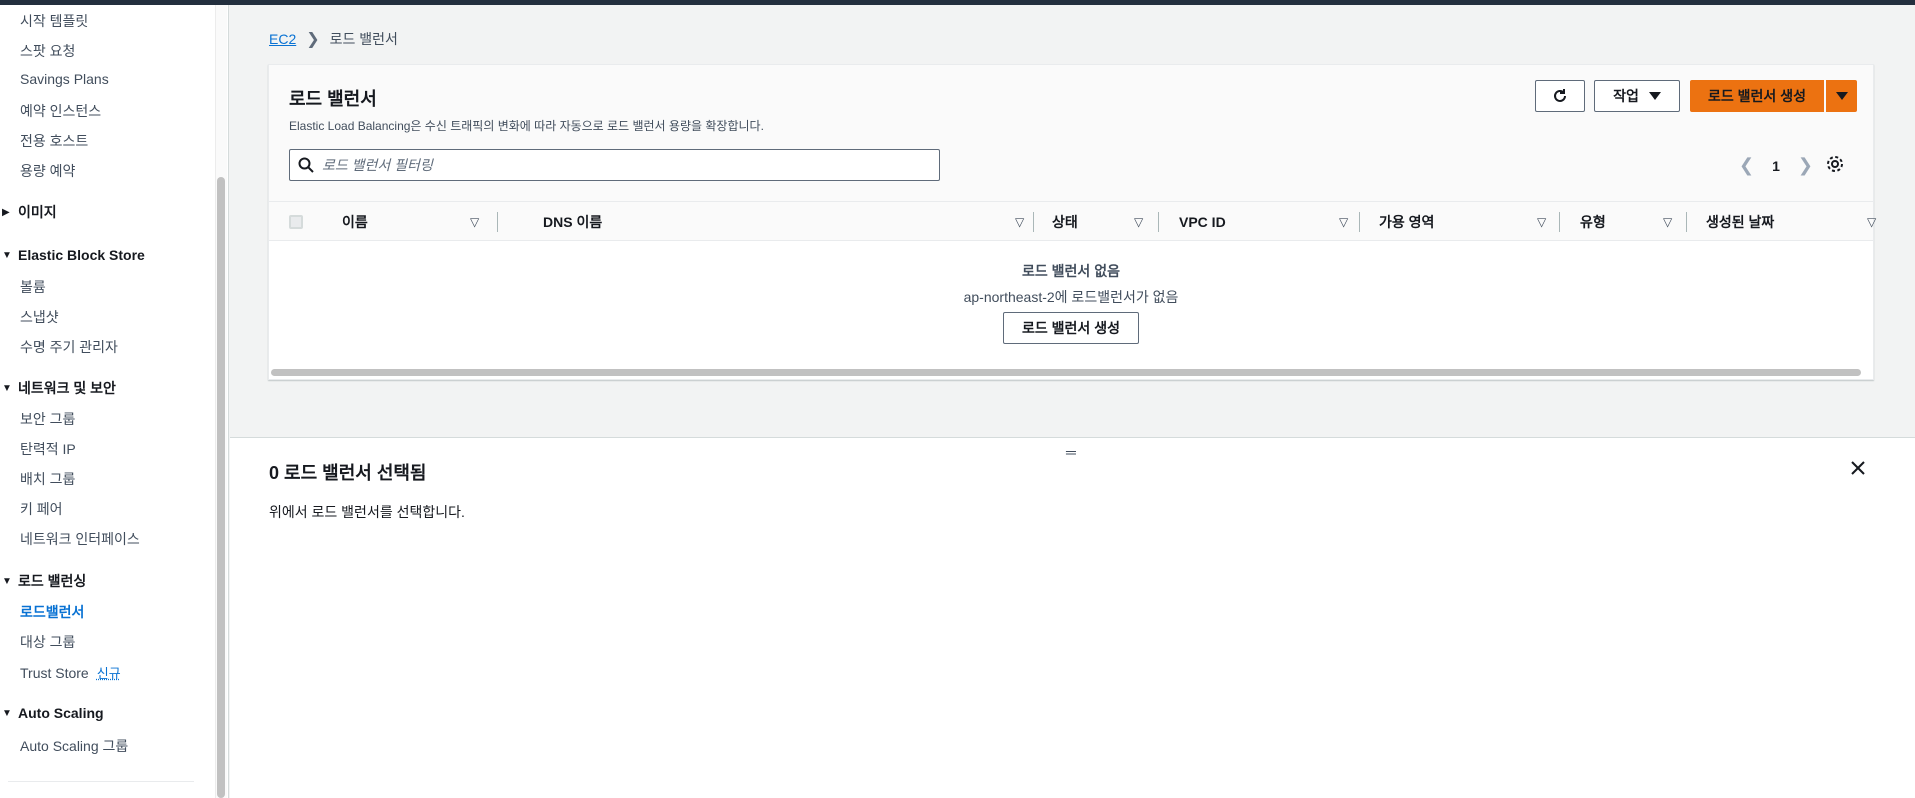 The image size is (1915, 798). Describe the element at coordinates (54, 141) in the screenshot. I see `sidebar-item-dedicated-hosts: 전용 호스트` at that location.